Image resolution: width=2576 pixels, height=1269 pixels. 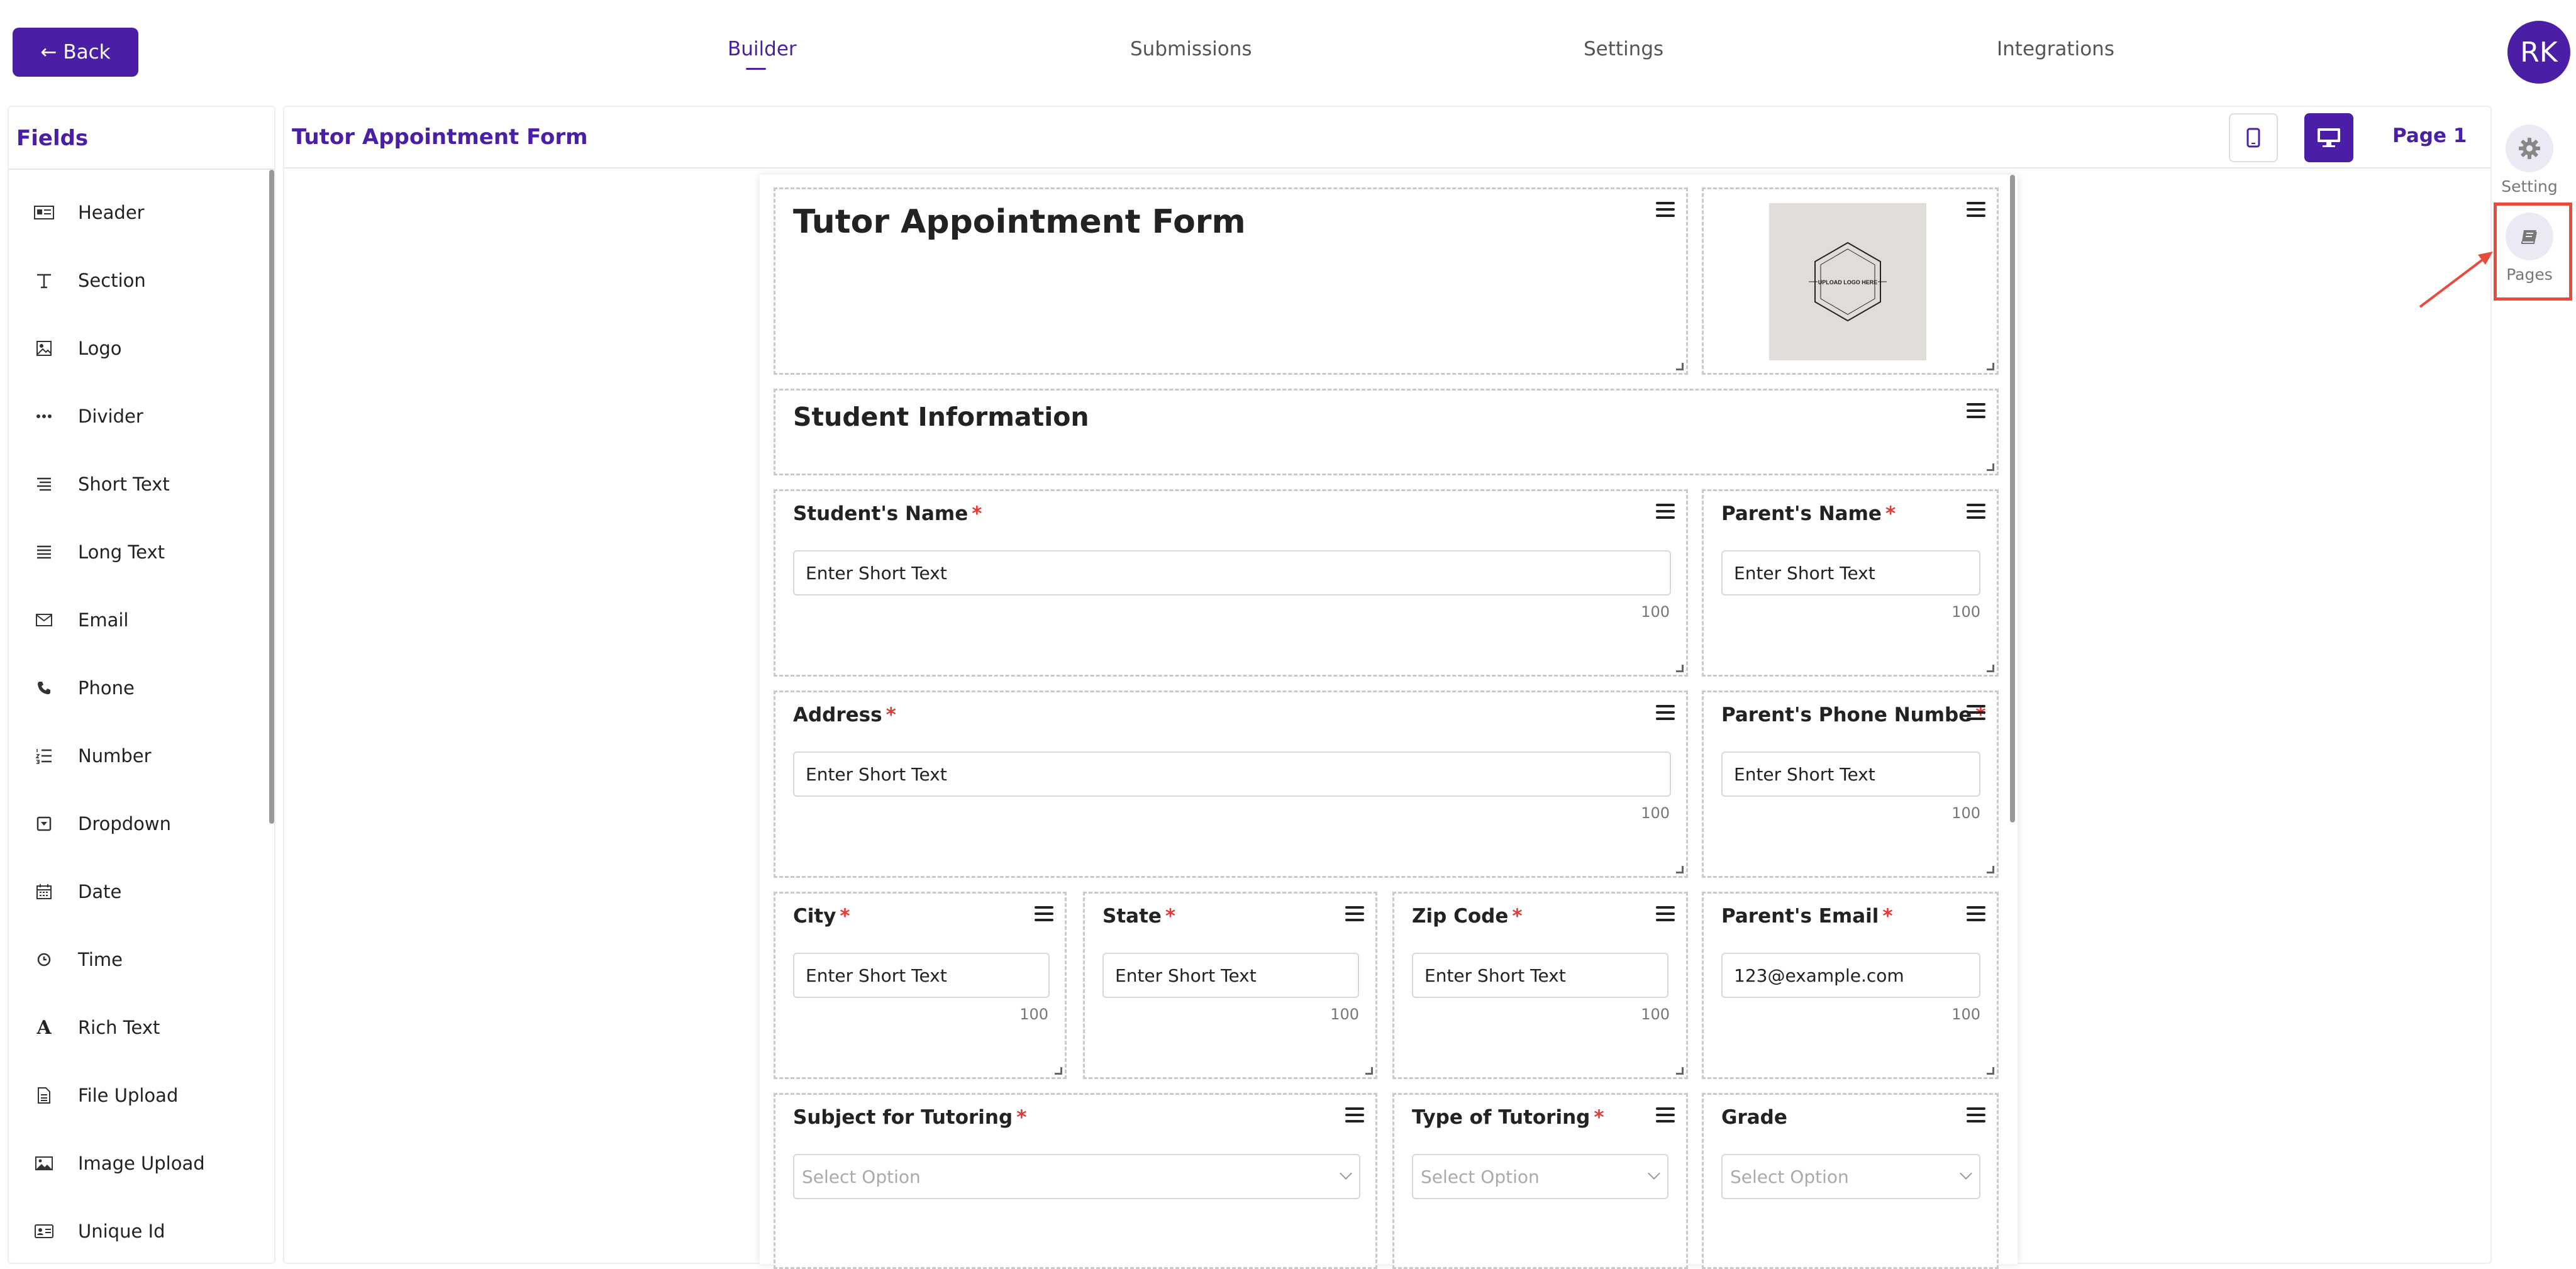 I want to click on field-label: Parent's Name *, so click(x=1808, y=513).